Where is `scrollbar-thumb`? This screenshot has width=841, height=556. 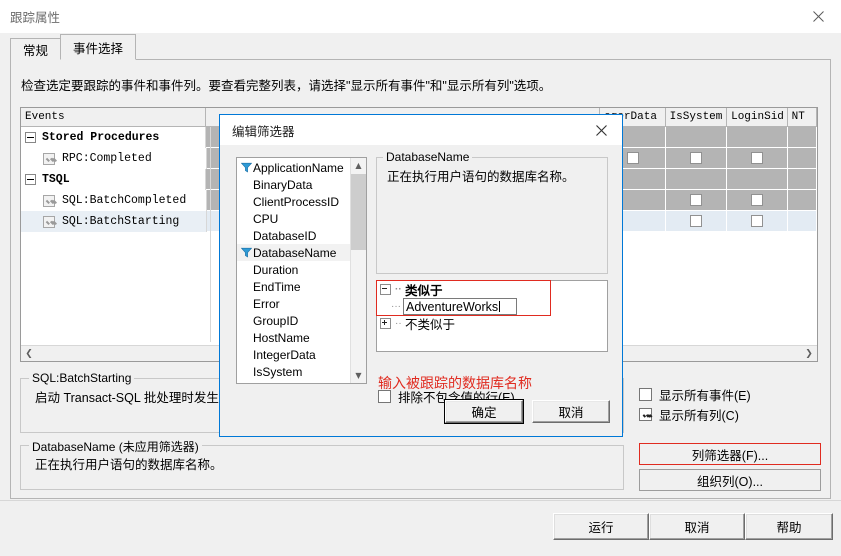
scrollbar-thumb is located at coordinates (358, 212).